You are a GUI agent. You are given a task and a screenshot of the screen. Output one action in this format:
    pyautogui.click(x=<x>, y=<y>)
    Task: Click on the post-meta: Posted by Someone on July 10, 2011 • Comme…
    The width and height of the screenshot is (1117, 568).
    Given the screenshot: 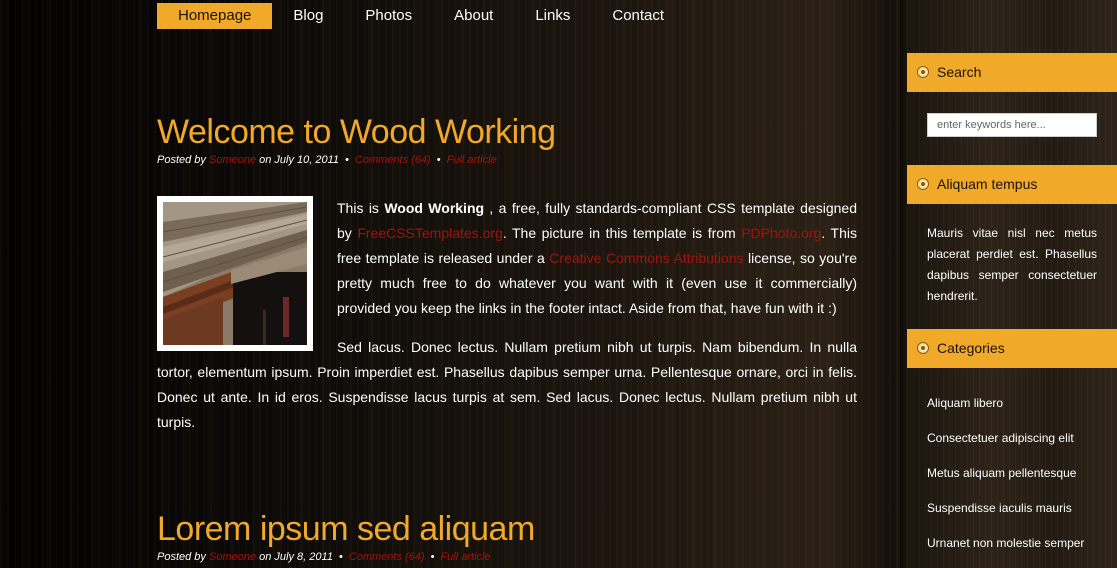 What is the action you would take?
    pyautogui.click(x=327, y=160)
    